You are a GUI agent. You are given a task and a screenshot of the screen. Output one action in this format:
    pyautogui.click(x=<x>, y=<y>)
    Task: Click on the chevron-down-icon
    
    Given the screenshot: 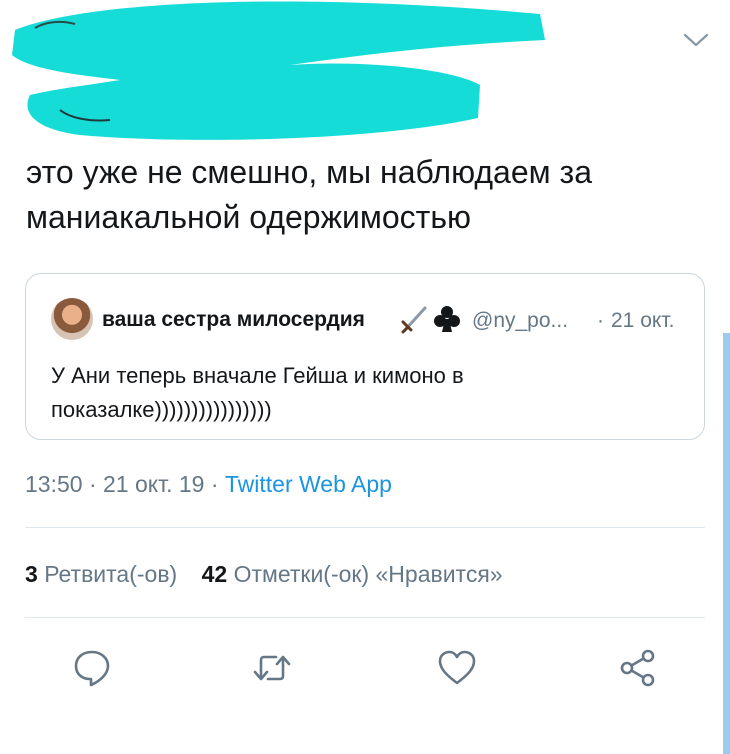 What is the action you would take?
    pyautogui.click(x=696, y=40)
    